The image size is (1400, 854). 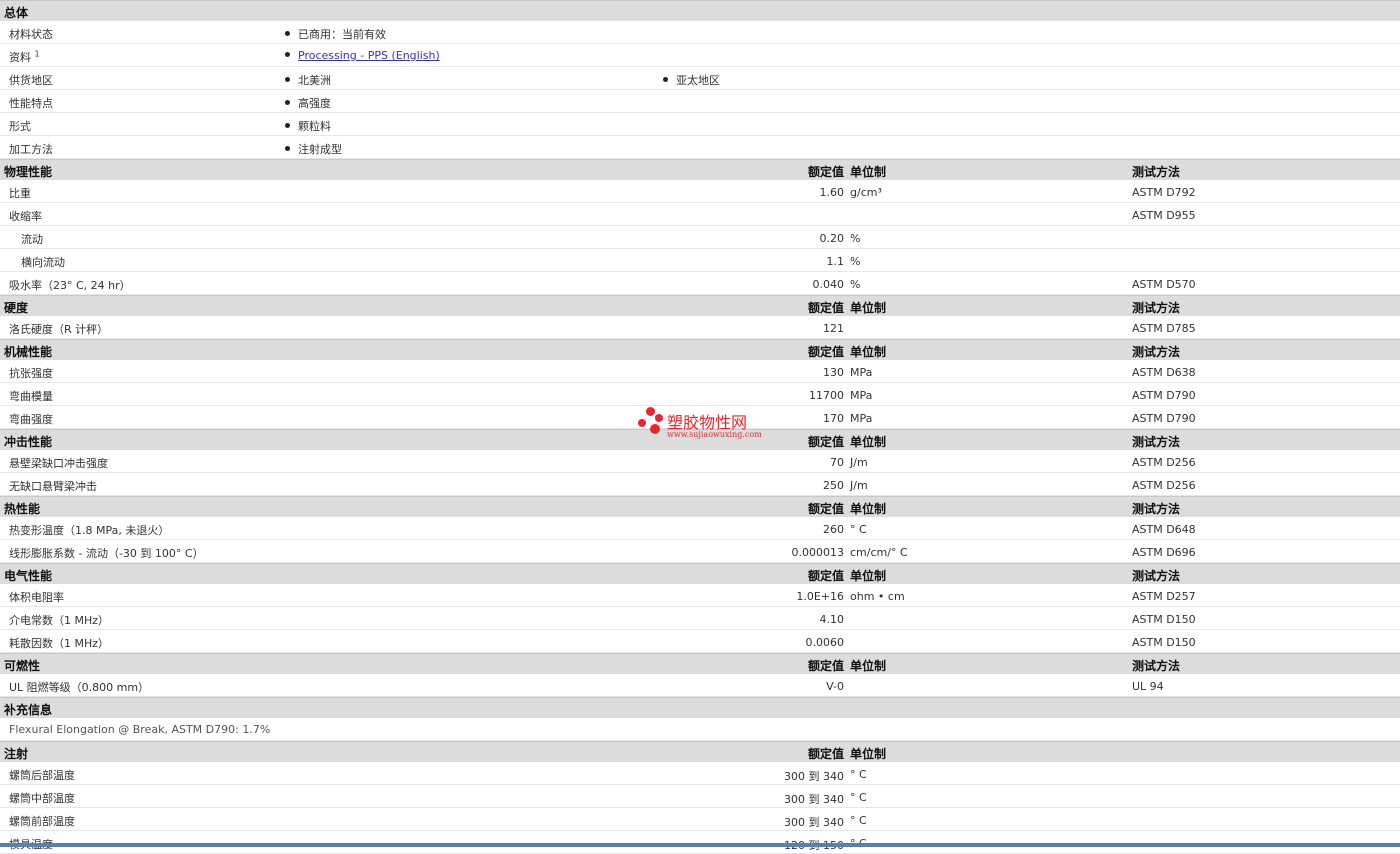 I want to click on property-unit: cm/cm/° C, so click(x=879, y=552).